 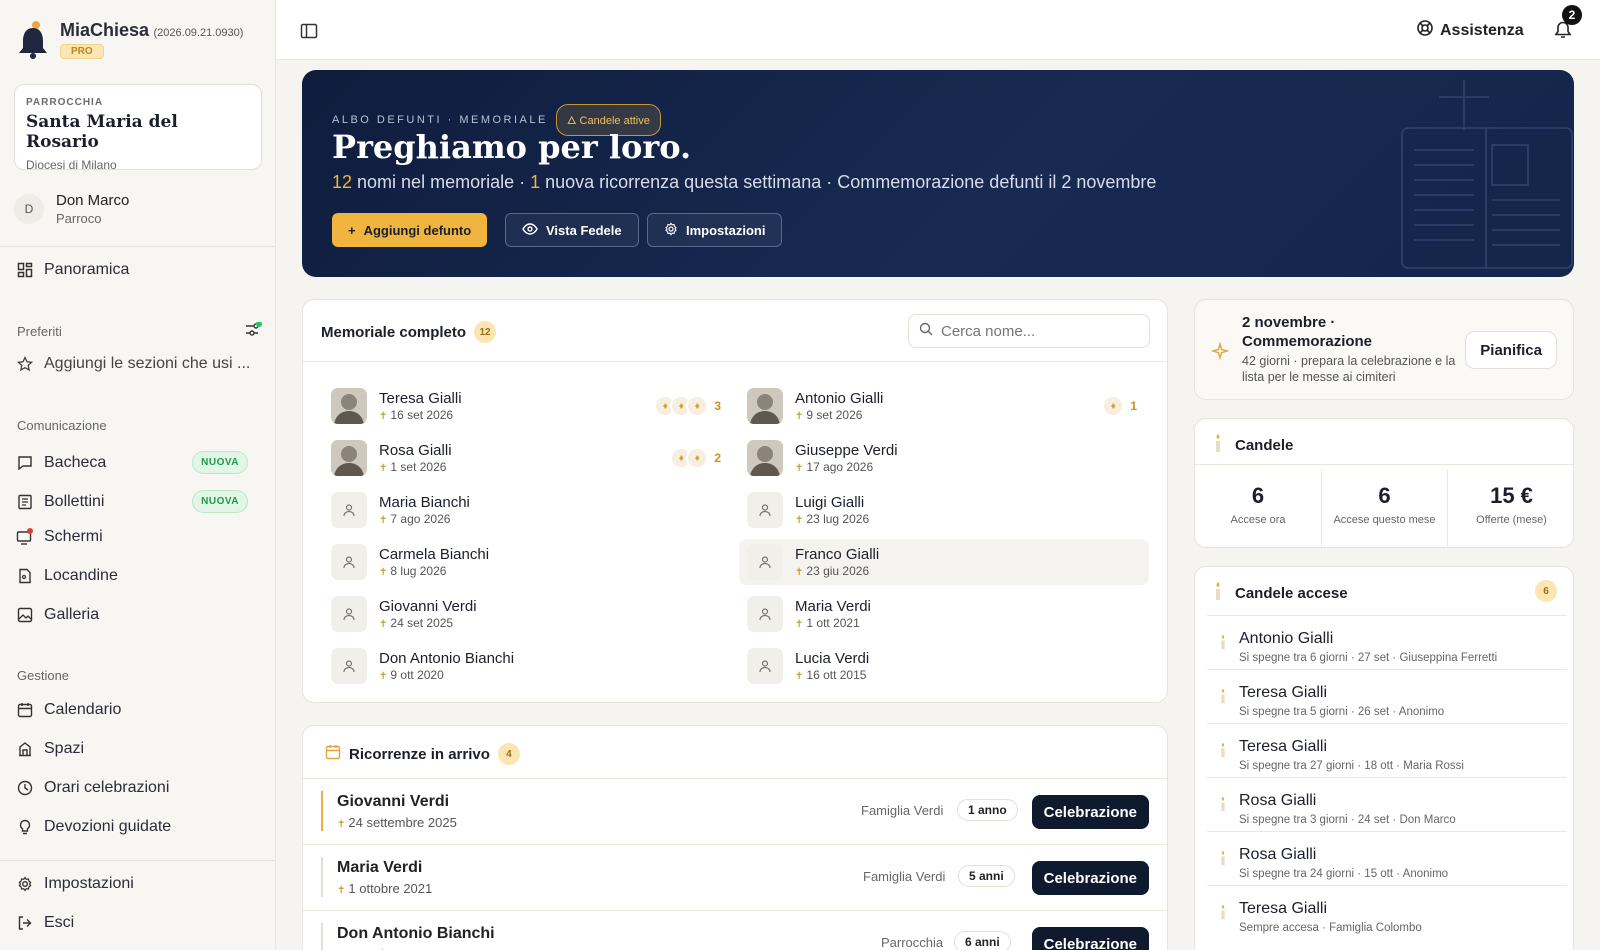 What do you see at coordinates (309, 33) in the screenshot?
I see `sidebar-toggle-icon` at bounding box center [309, 33].